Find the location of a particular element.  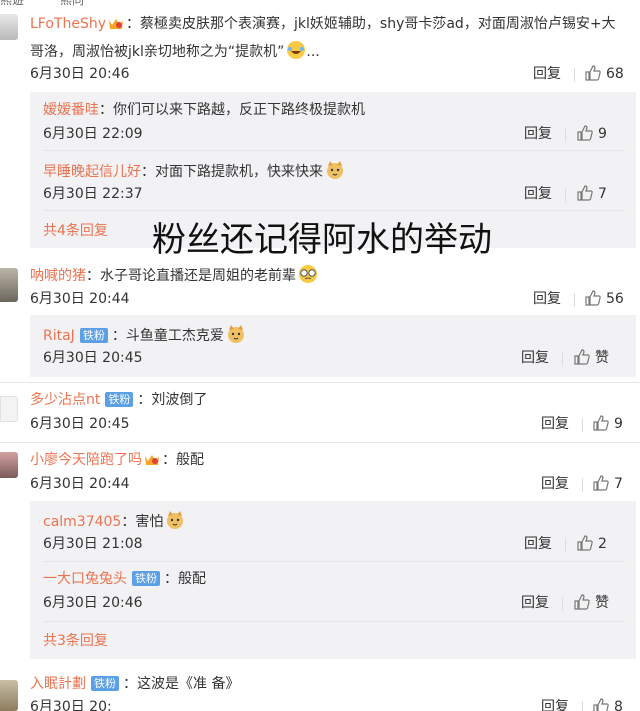

reply-line: RitaJ 铁粉 ：斗鱼童工杰克爱 is located at coordinates (144, 335).